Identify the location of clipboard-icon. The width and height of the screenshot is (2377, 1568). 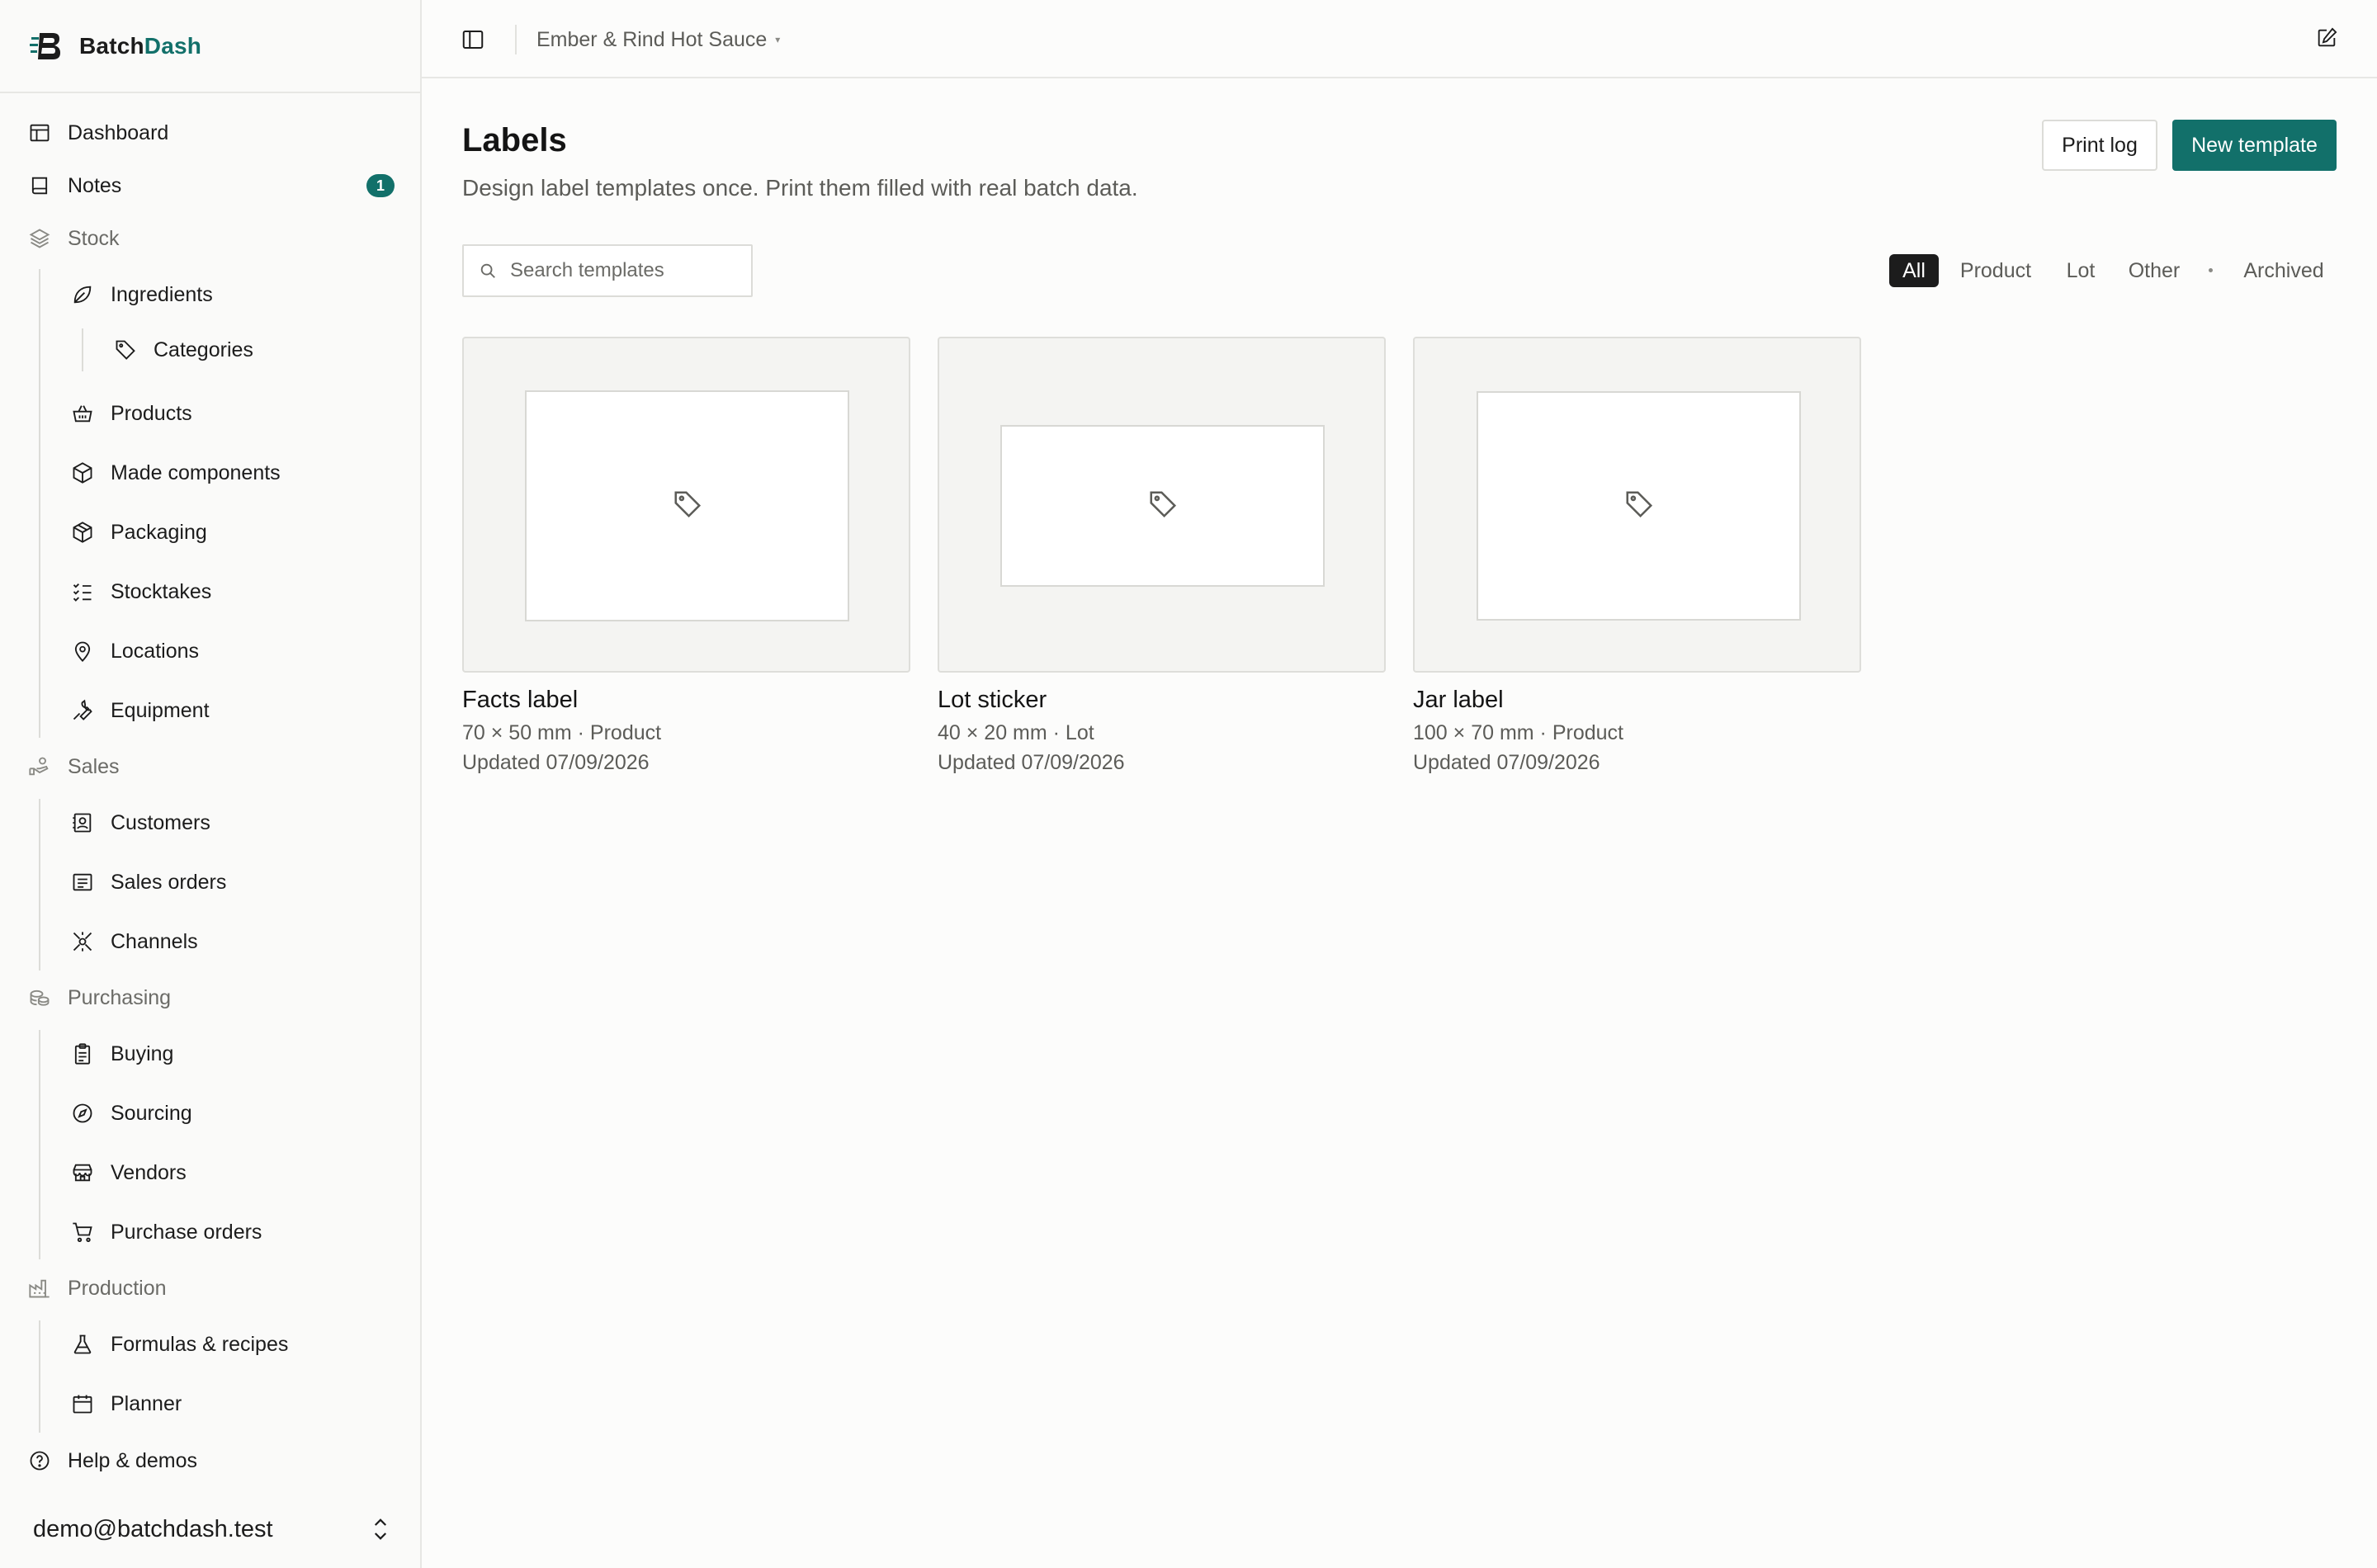
(82, 1054).